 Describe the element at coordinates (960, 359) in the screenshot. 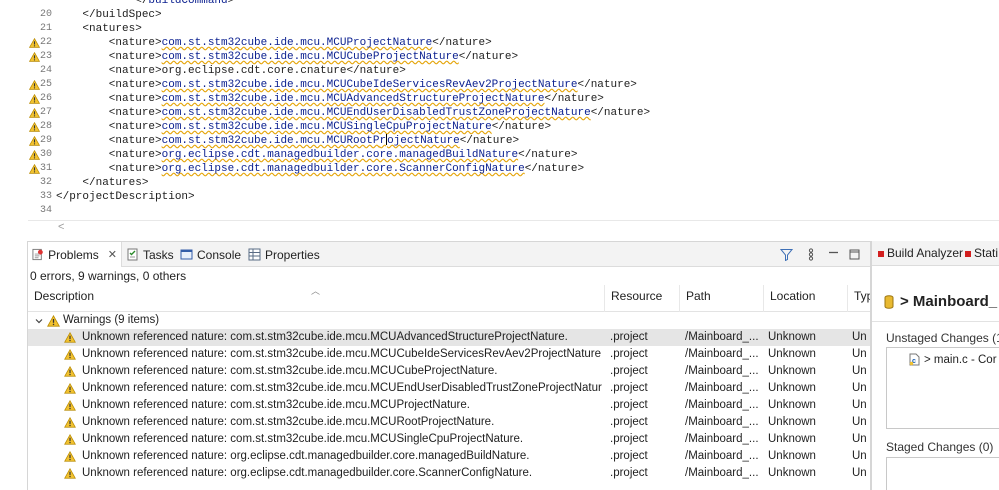

I see `unstaged-file-label: > main.c - Cor` at that location.